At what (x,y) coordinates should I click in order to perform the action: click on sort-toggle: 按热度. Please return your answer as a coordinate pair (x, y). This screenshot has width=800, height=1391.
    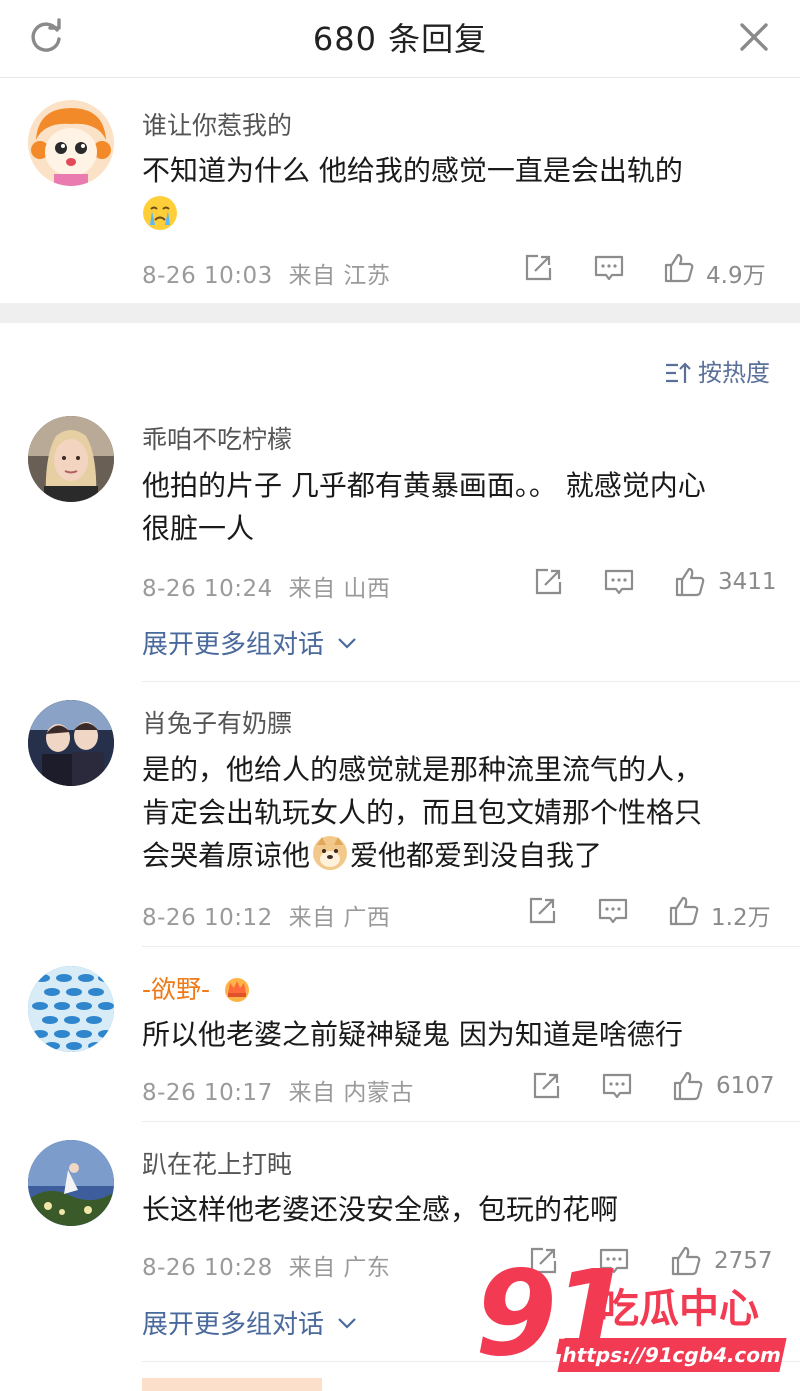
    Looking at the image, I should click on (717, 370).